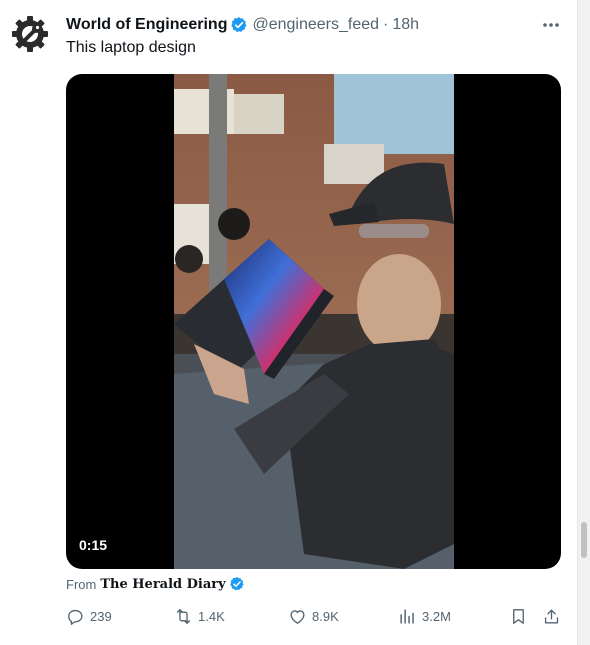 The width and height of the screenshot is (590, 645). I want to click on share-button, so click(551, 619).